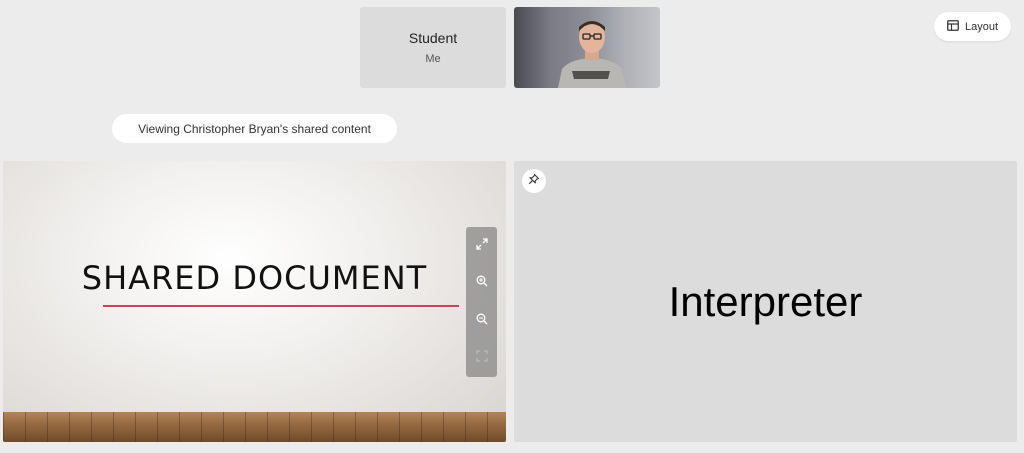 This screenshot has width=1024, height=453. What do you see at coordinates (433, 47) in the screenshot?
I see `participant-tile-student: Student Me` at bounding box center [433, 47].